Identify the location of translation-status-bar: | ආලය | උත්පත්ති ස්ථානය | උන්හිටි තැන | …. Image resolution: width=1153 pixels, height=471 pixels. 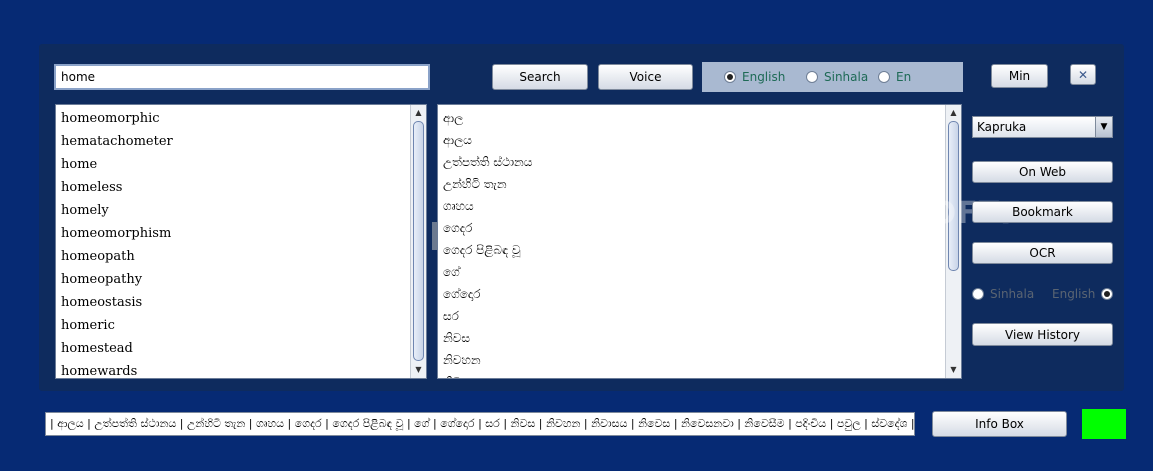
(480, 424).